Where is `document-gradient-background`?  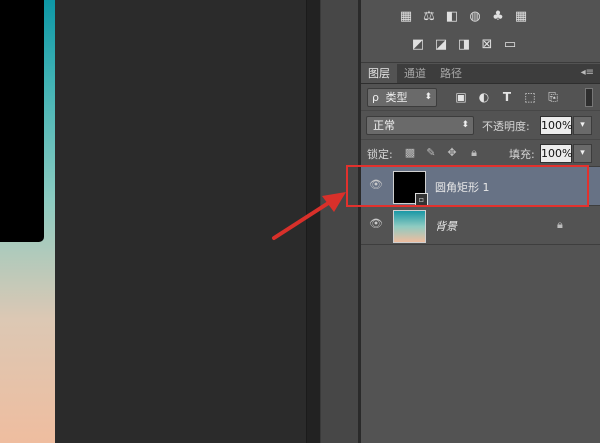 document-gradient-background is located at coordinates (27, 221).